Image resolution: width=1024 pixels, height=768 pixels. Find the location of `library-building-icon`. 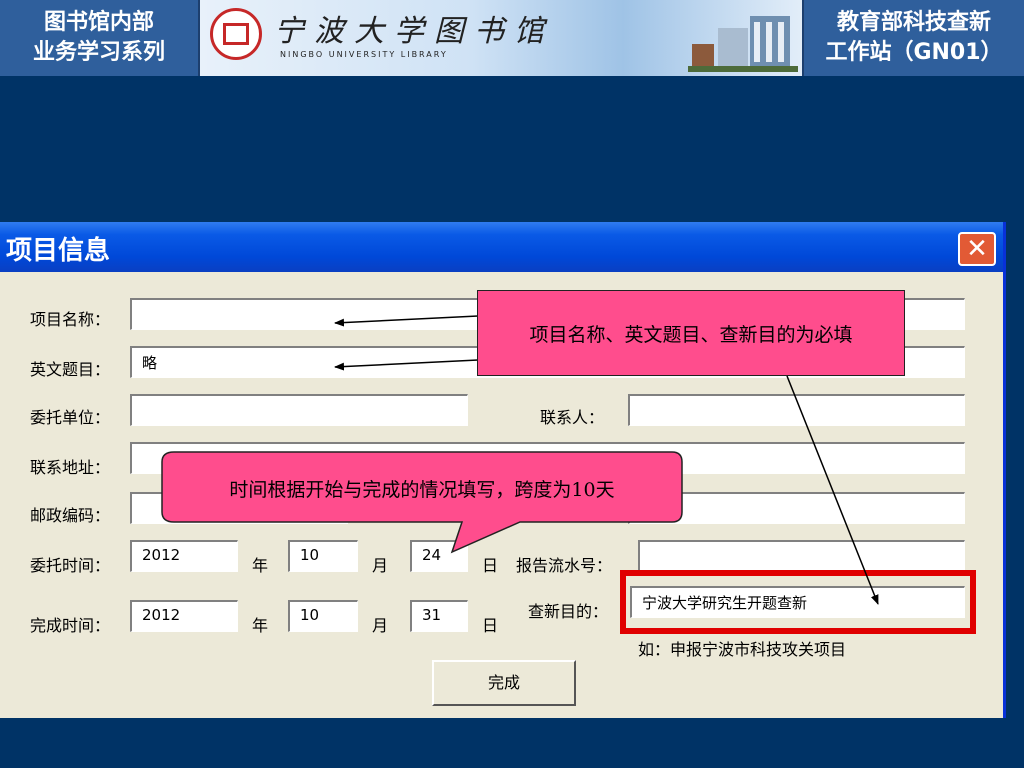

library-building-icon is located at coordinates (743, 44).